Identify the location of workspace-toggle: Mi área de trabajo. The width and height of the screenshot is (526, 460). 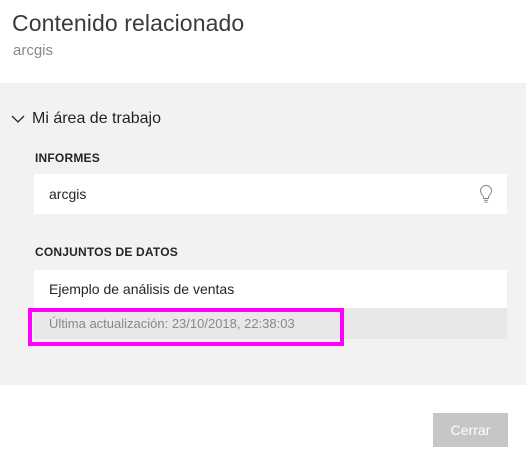
(85, 119).